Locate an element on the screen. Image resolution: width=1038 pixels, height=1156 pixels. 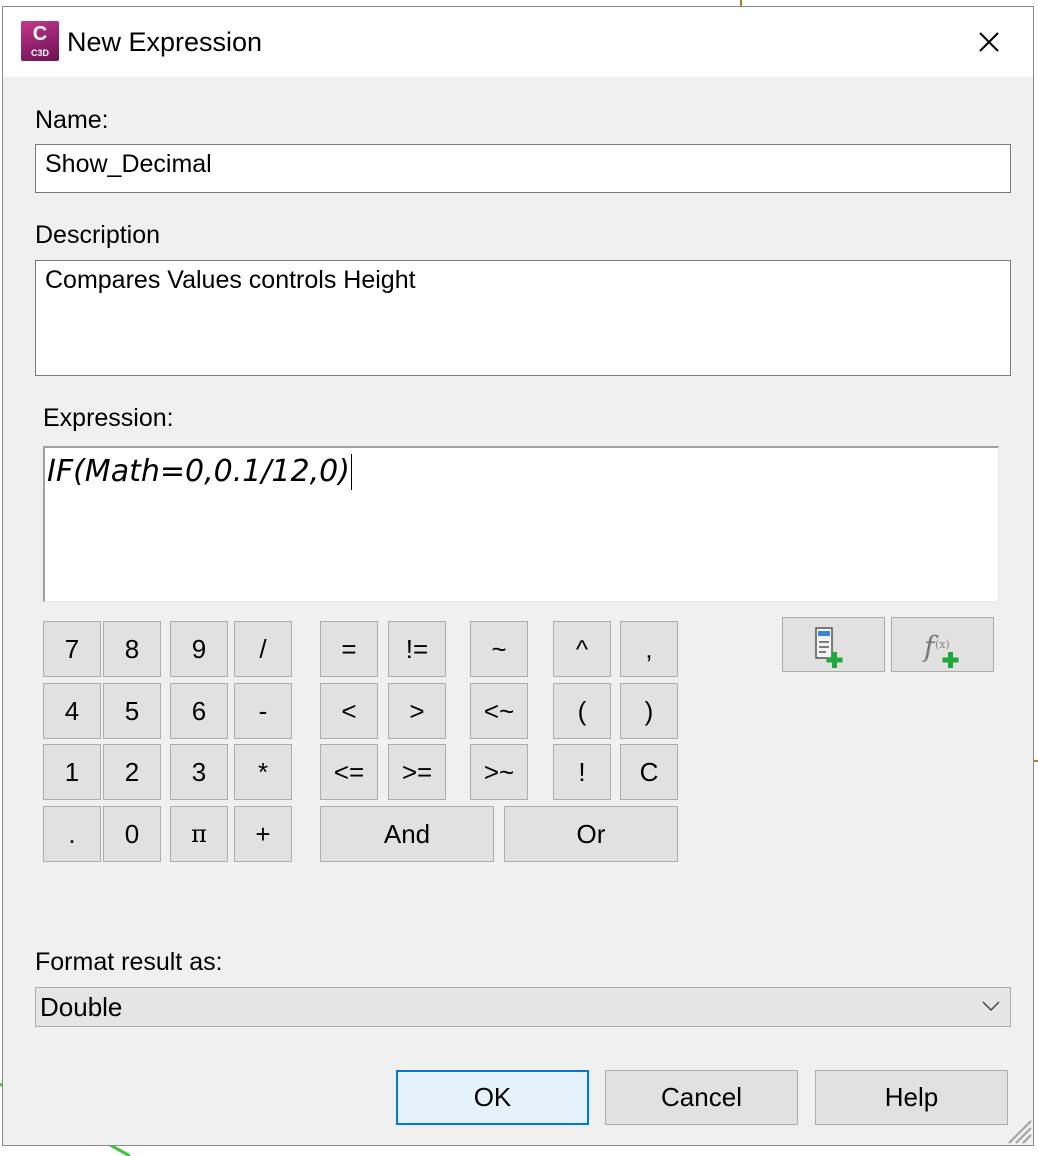
key-pi: π is located at coordinates (199, 834).